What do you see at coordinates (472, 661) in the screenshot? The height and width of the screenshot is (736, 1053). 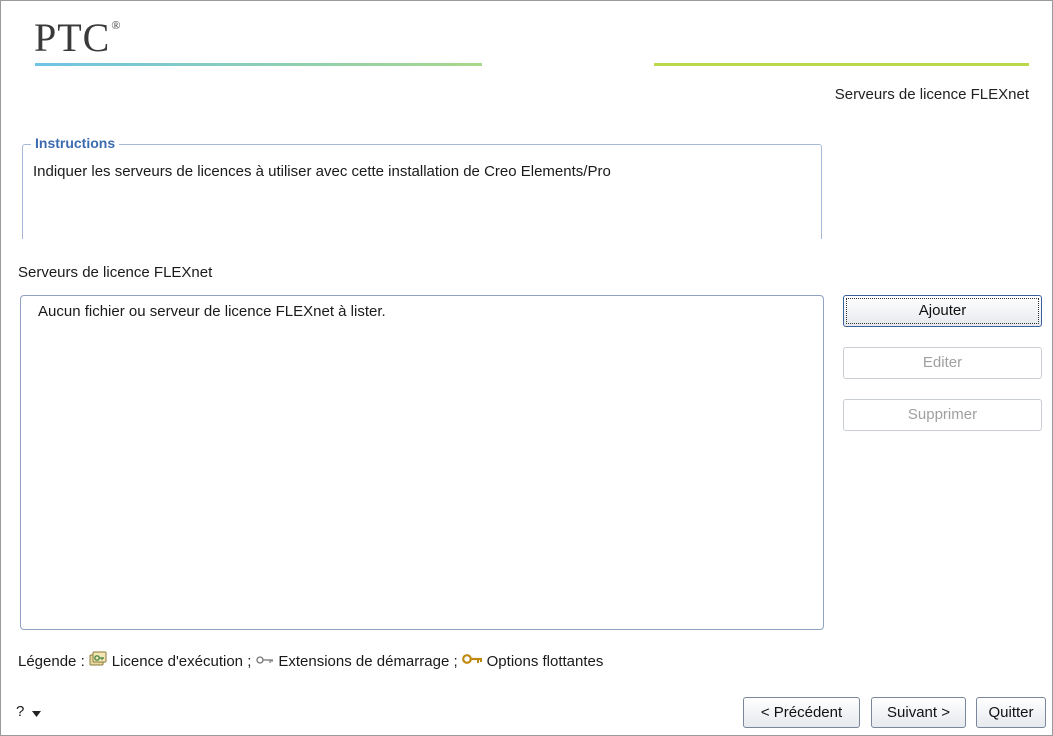 I see `floating-option-key-icon` at bounding box center [472, 661].